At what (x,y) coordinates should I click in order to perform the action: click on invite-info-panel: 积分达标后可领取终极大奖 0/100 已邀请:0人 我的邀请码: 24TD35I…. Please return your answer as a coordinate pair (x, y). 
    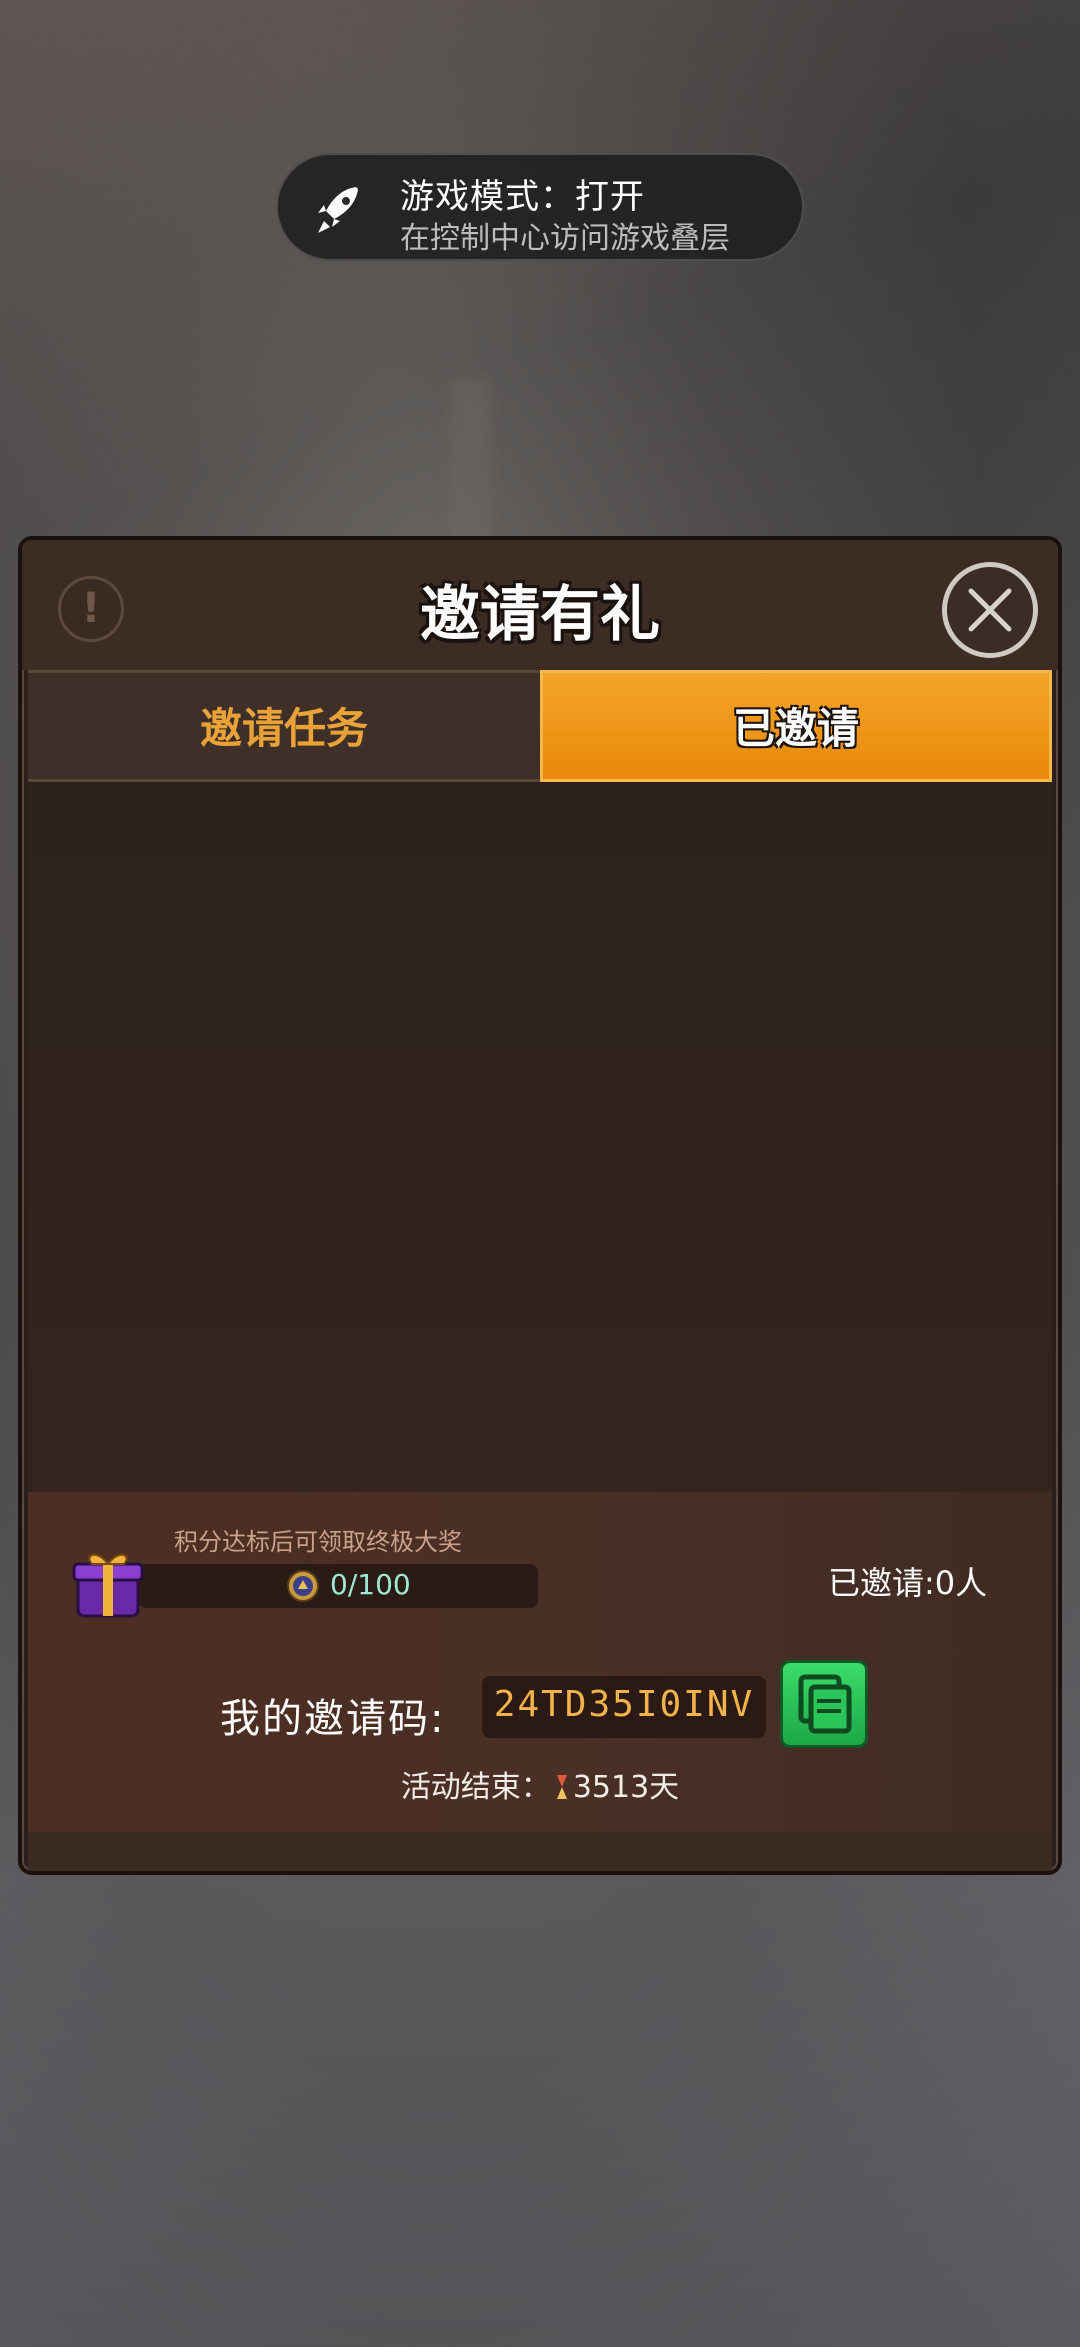
    Looking at the image, I should click on (540, 1662).